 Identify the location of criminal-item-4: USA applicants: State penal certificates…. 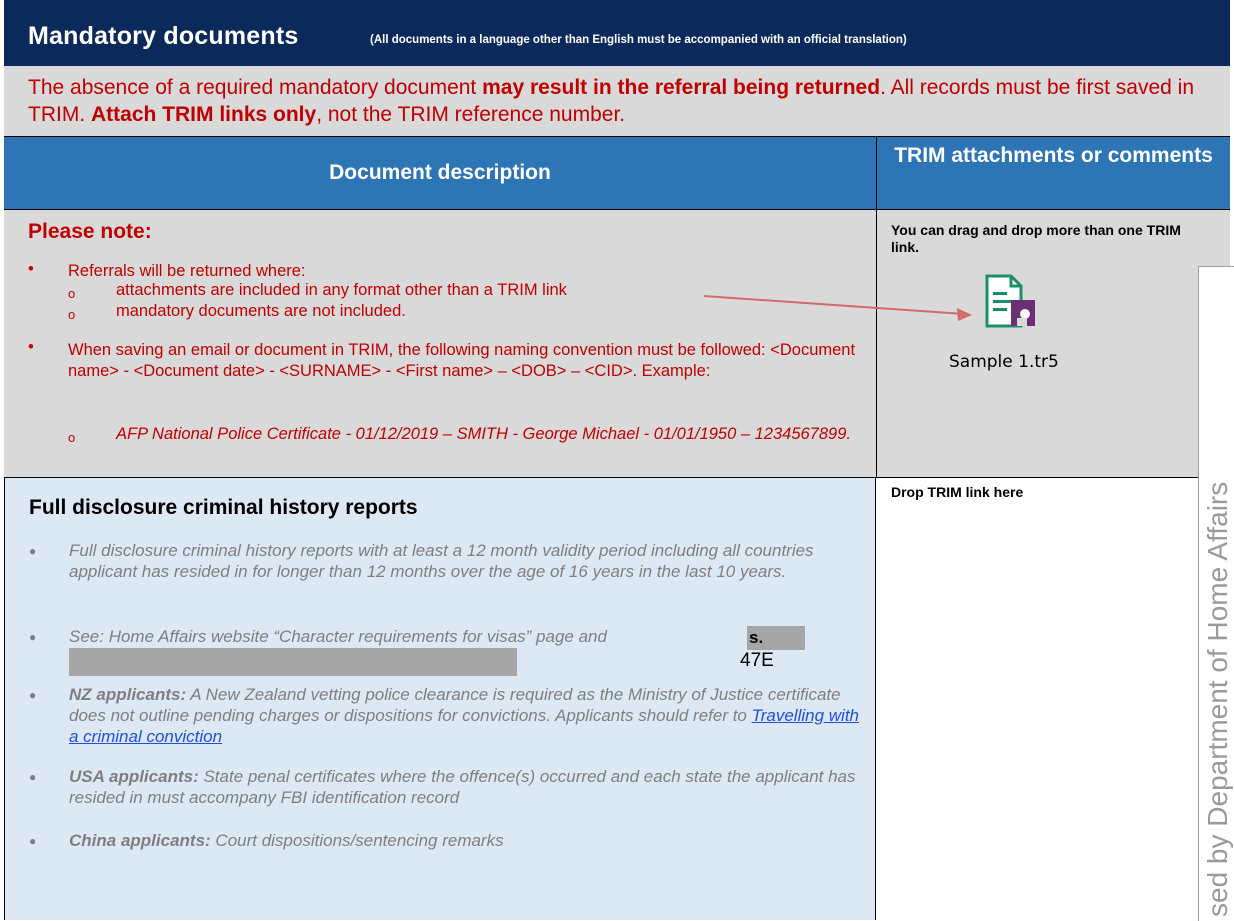
(464, 787).